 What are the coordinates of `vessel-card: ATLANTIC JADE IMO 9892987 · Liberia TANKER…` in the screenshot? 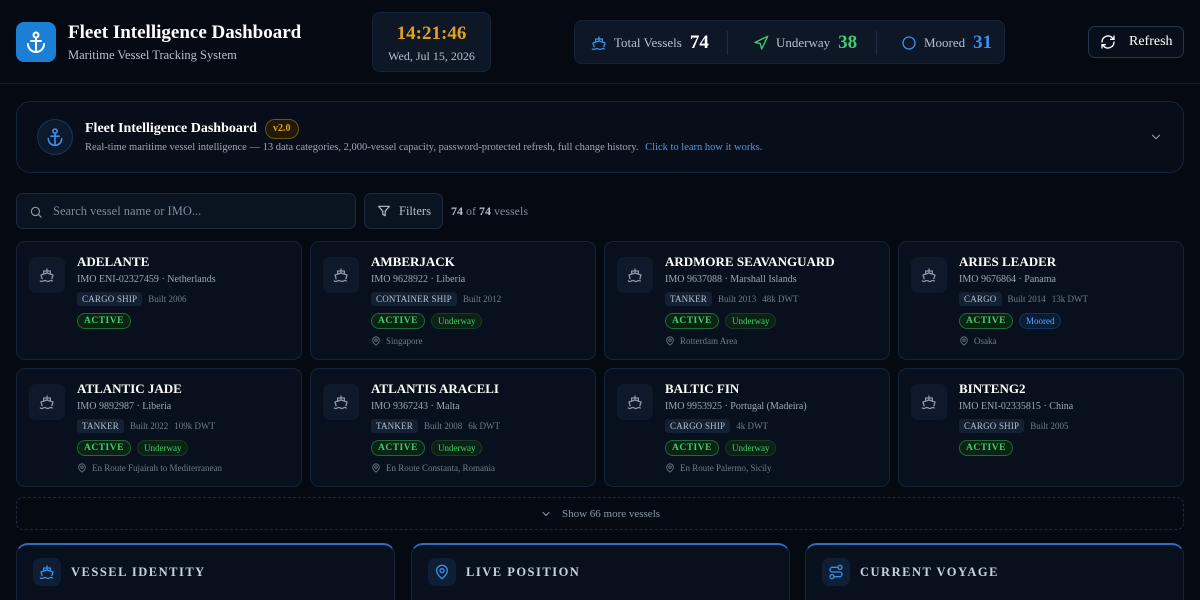 It's located at (159, 427).